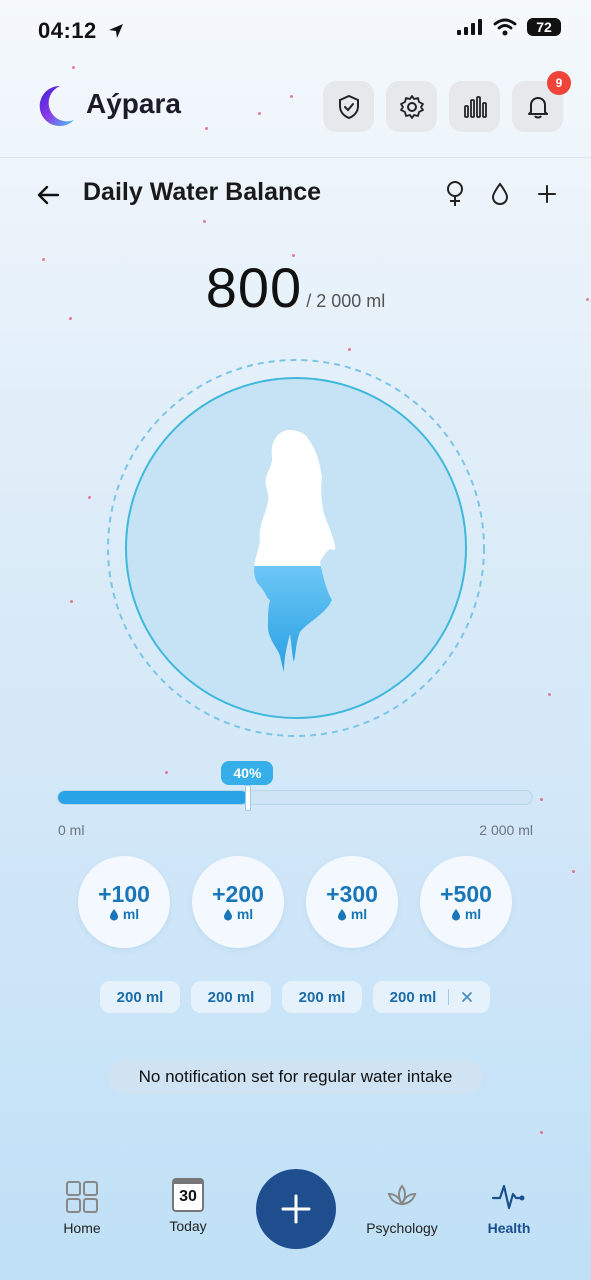 Image resolution: width=591 pixels, height=1280 pixels. I want to click on nav-health: Health, so click(509, 1208).